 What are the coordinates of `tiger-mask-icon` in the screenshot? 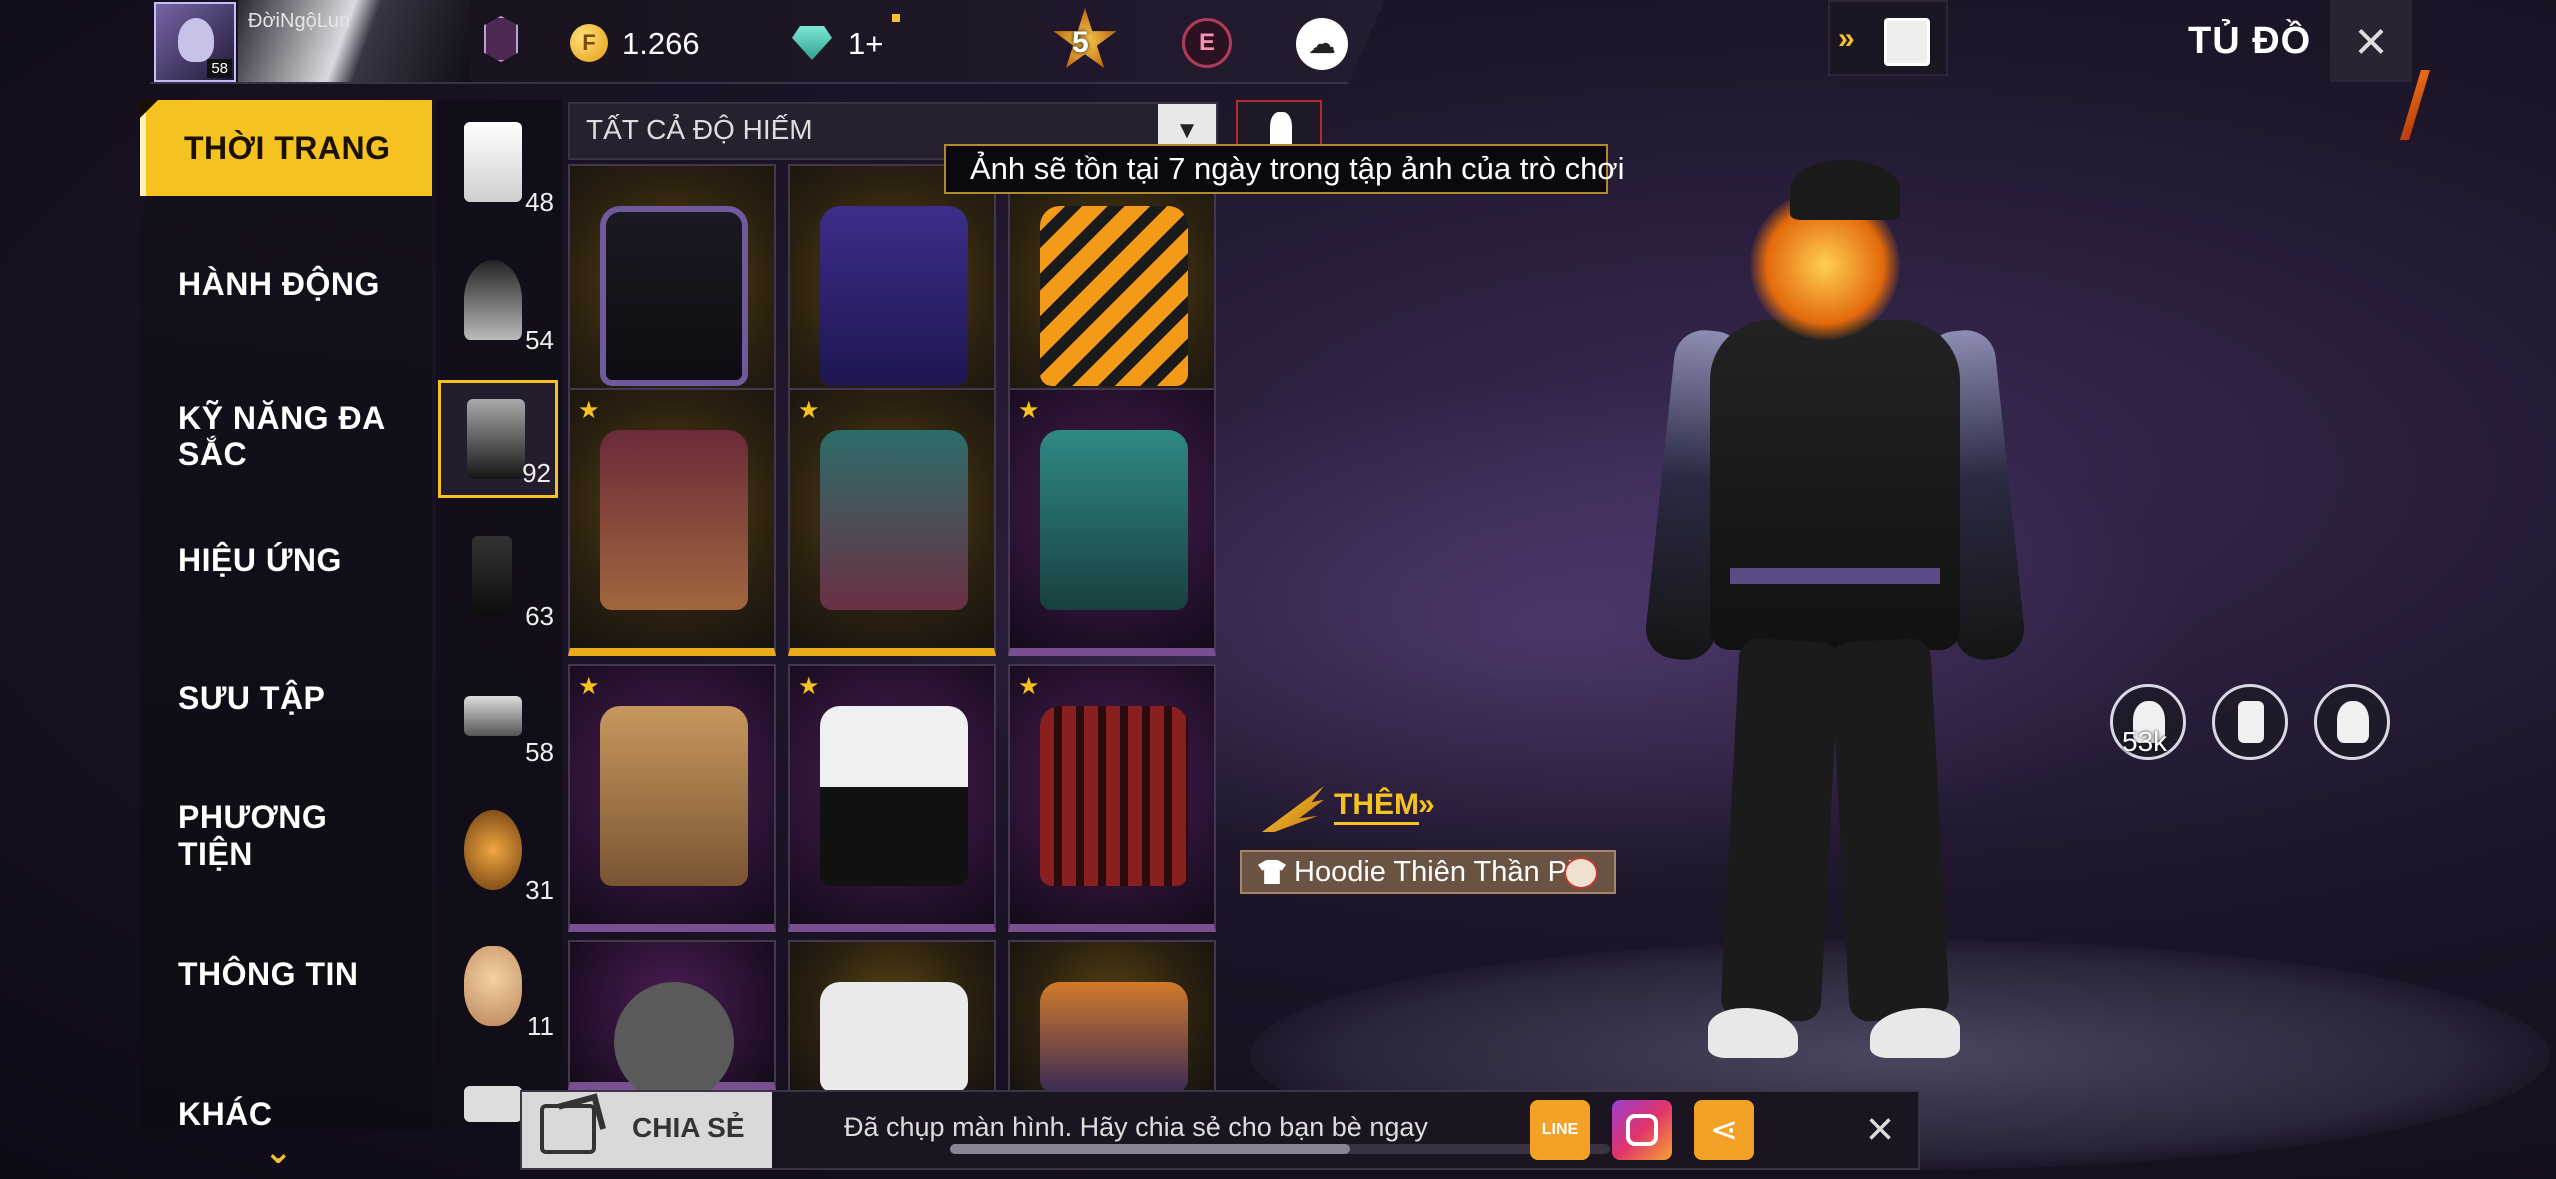 It's located at (493, 850).